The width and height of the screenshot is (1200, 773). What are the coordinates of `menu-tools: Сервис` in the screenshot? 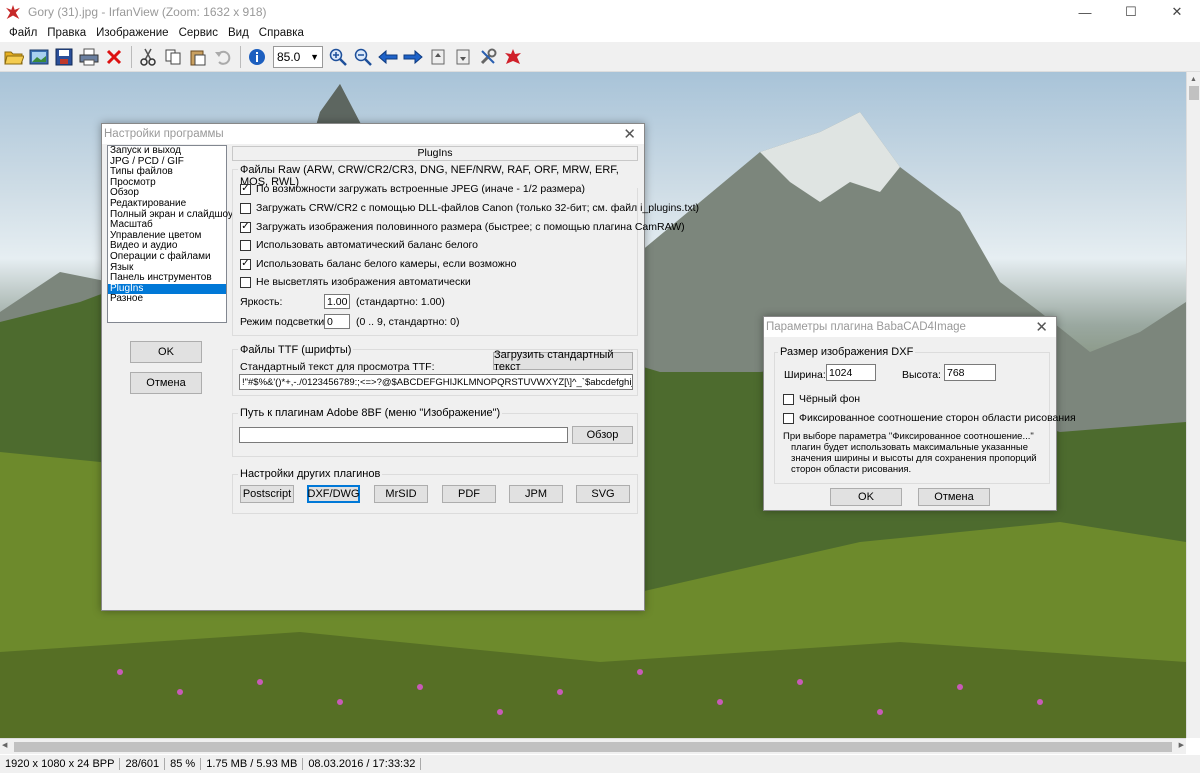 It's located at (198, 33).